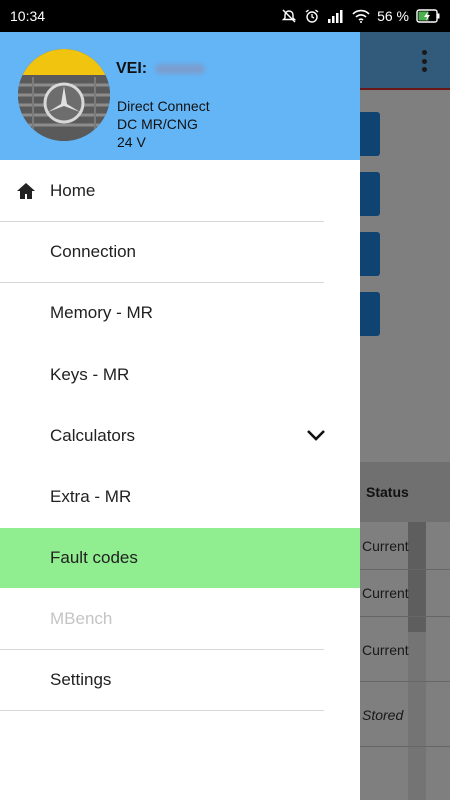 Image resolution: width=450 pixels, height=800 pixels. What do you see at coordinates (73, 190) in the screenshot?
I see `nav-label: Home` at bounding box center [73, 190].